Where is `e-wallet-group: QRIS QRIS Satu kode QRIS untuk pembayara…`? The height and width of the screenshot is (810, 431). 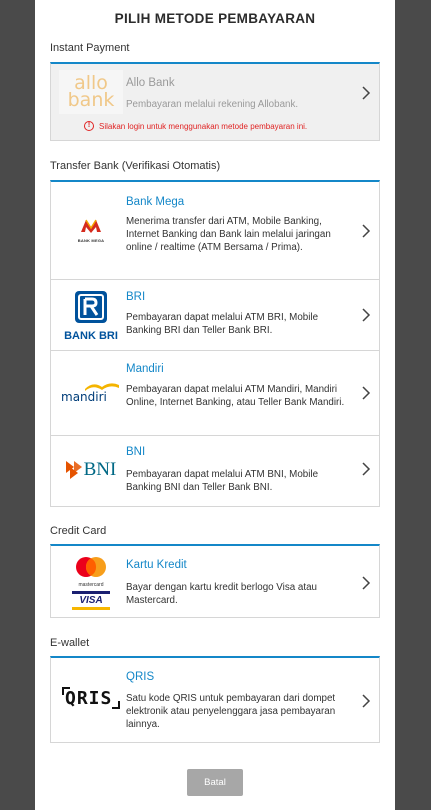
e-wallet-group: QRIS QRIS Satu kode QRIS untuk pembayara… is located at coordinates (215, 699).